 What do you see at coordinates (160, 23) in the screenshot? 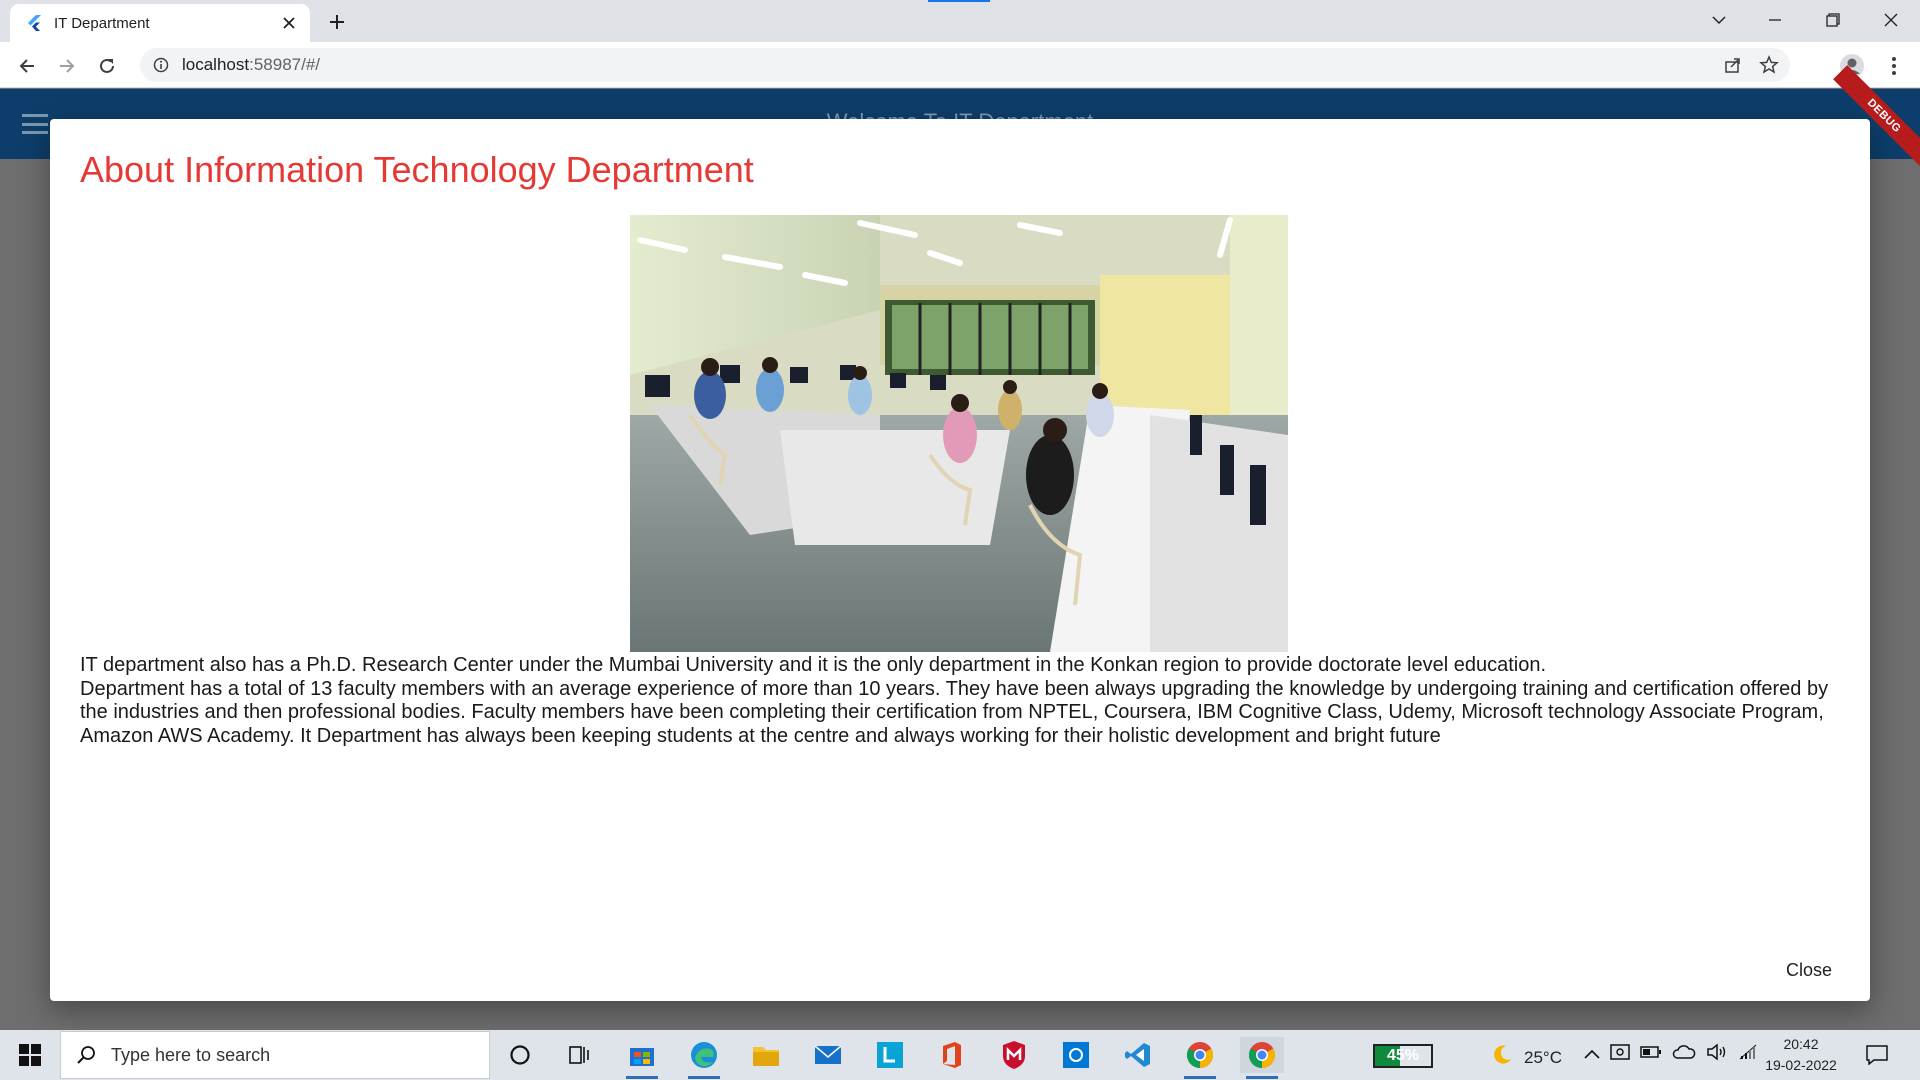
I see `browser-tab: IT Department` at bounding box center [160, 23].